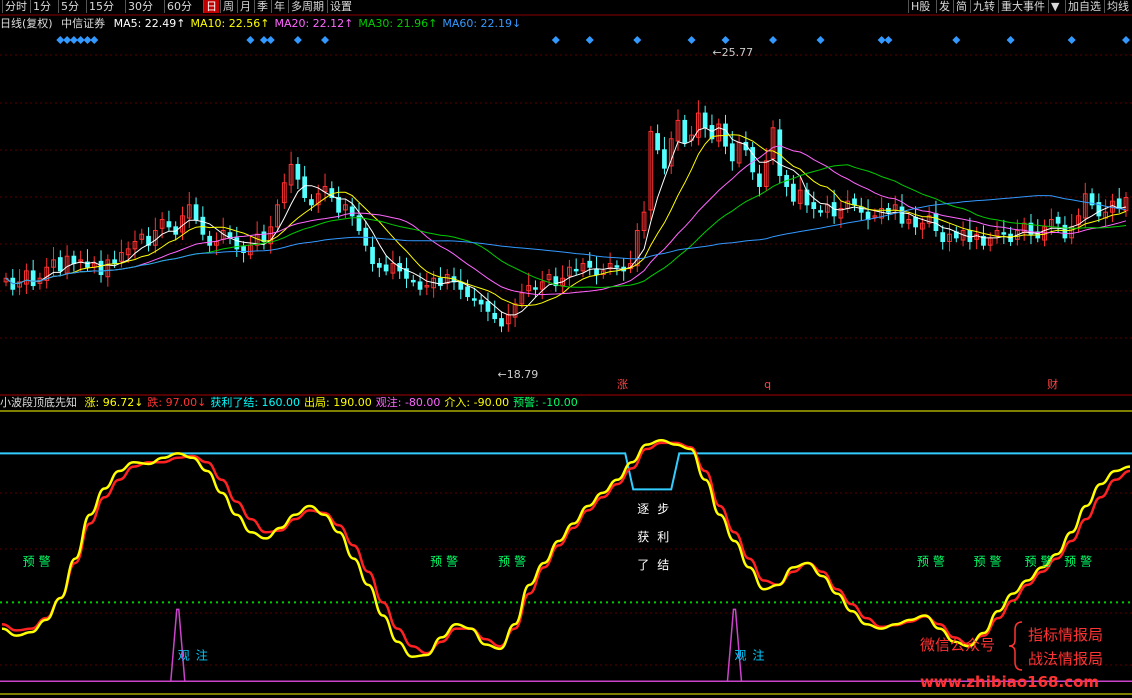  What do you see at coordinates (1066, 635) in the screenshot?
I see `watermark-brand-1: 指标情报局` at bounding box center [1066, 635].